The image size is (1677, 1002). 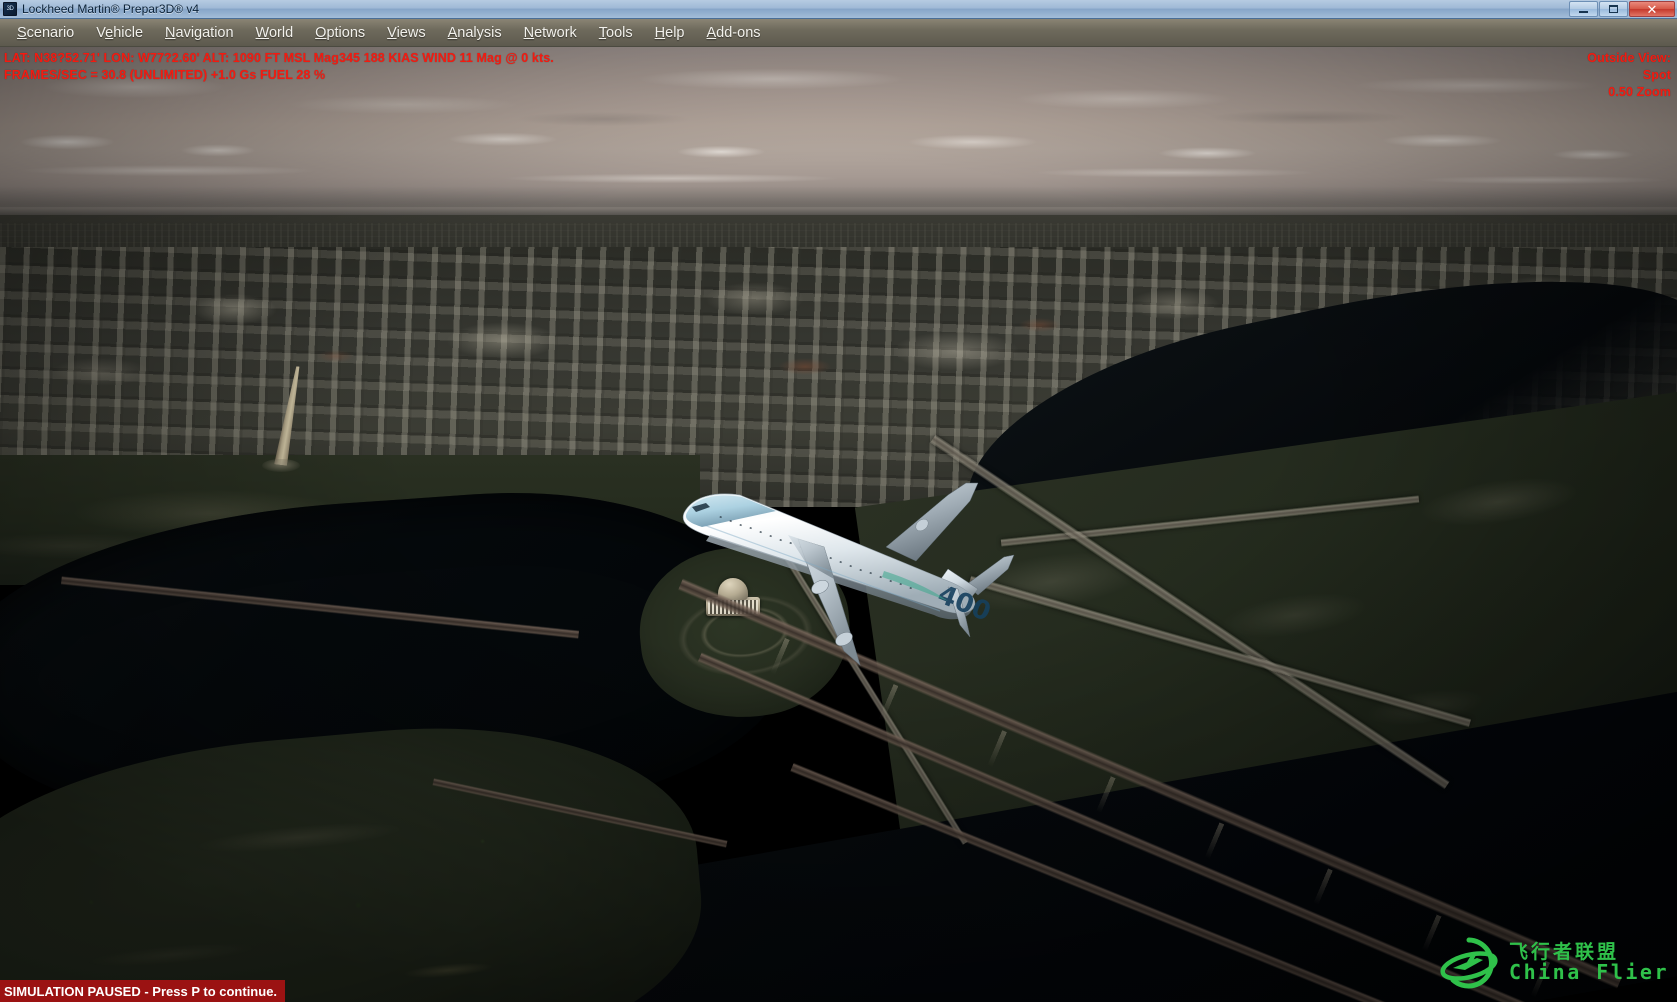 What do you see at coordinates (555, 32) in the screenshot?
I see `menu-rest: etwork` at bounding box center [555, 32].